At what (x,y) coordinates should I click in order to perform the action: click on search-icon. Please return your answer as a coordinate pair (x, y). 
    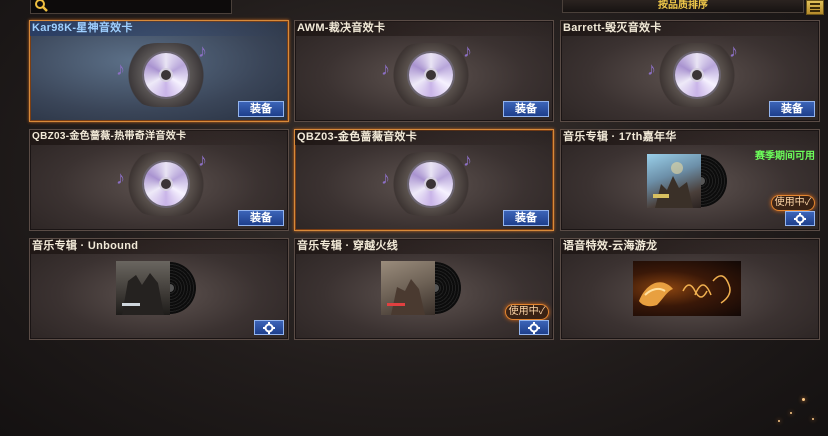
    Looking at the image, I should click on (42, 6).